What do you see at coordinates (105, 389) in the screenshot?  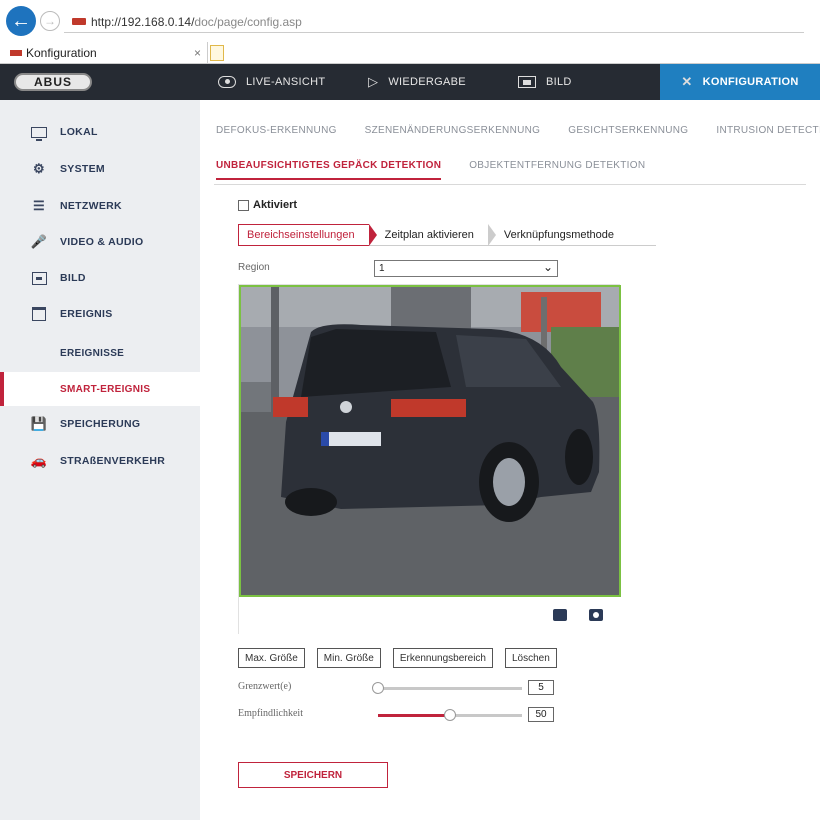 I see `sidebar-subitem-label: SMART-EREIGNIS` at bounding box center [105, 389].